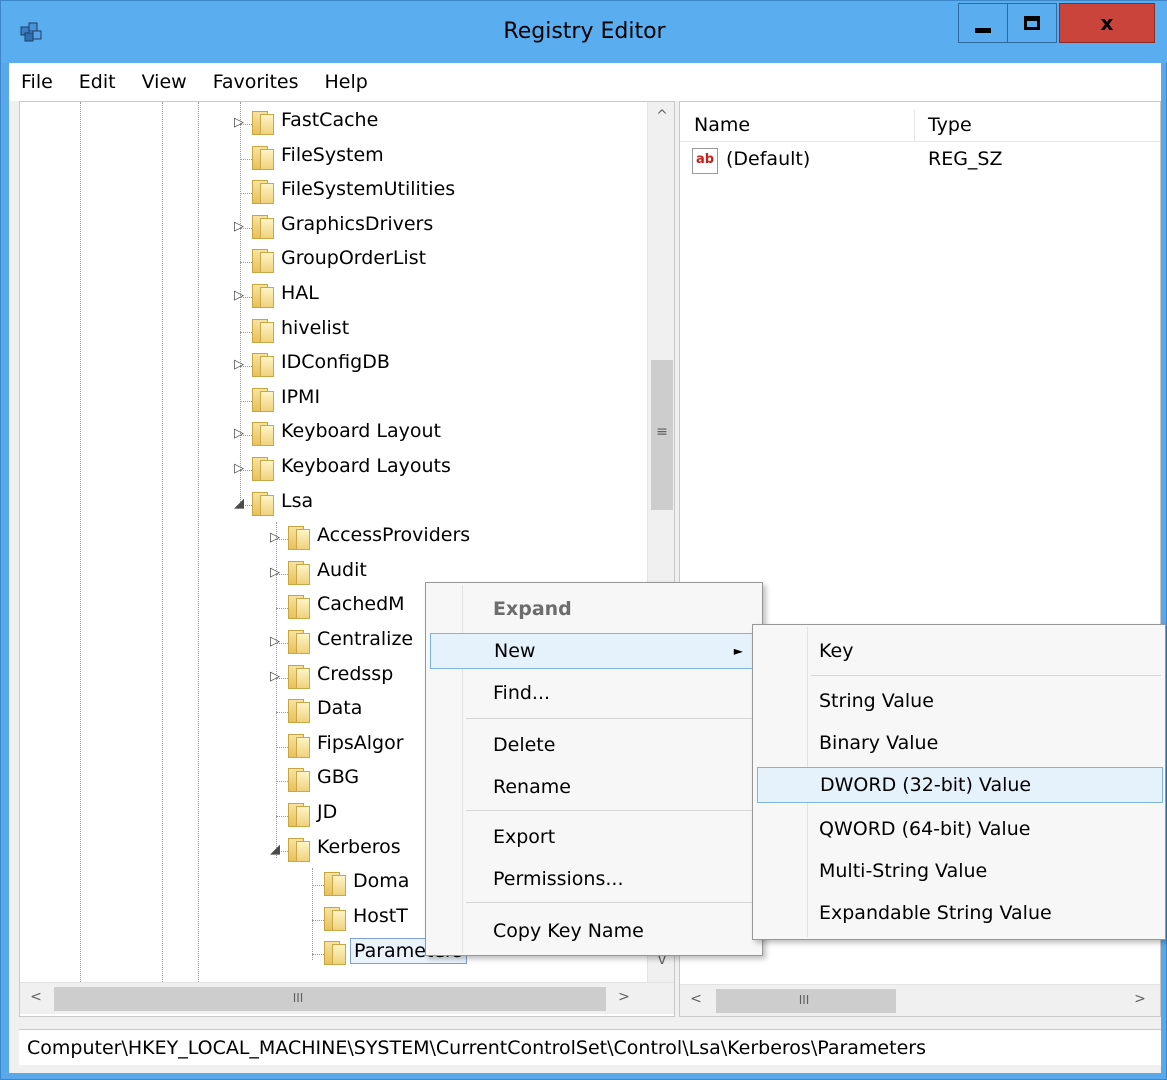 This screenshot has height=1080, width=1167. What do you see at coordinates (340, 708) in the screenshot?
I see `tree-item-label: Data` at bounding box center [340, 708].